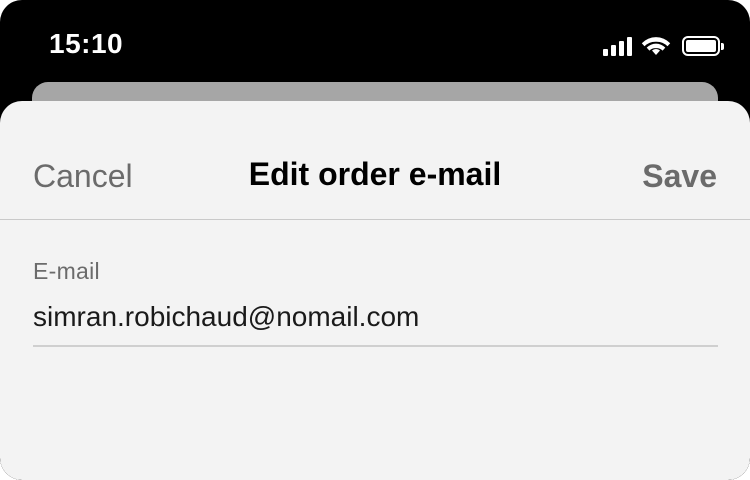 The image size is (750, 480). I want to click on email-field, so click(375, 322).